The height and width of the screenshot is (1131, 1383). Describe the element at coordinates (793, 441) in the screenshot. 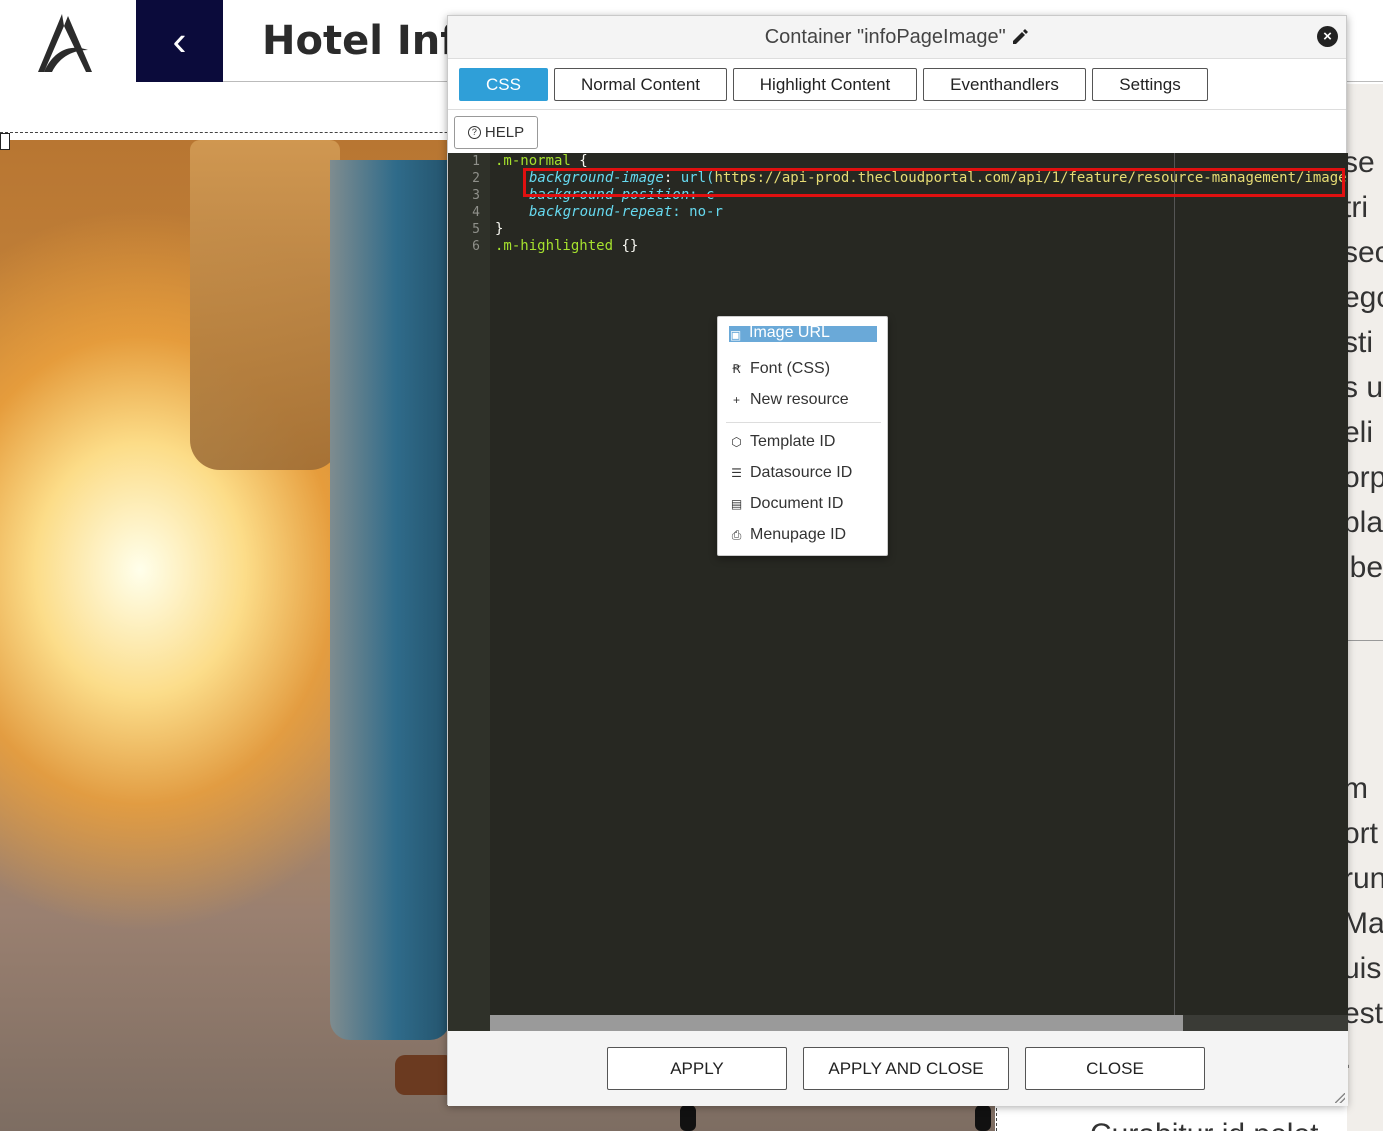

I see `menu-item-label: Template ID` at that location.